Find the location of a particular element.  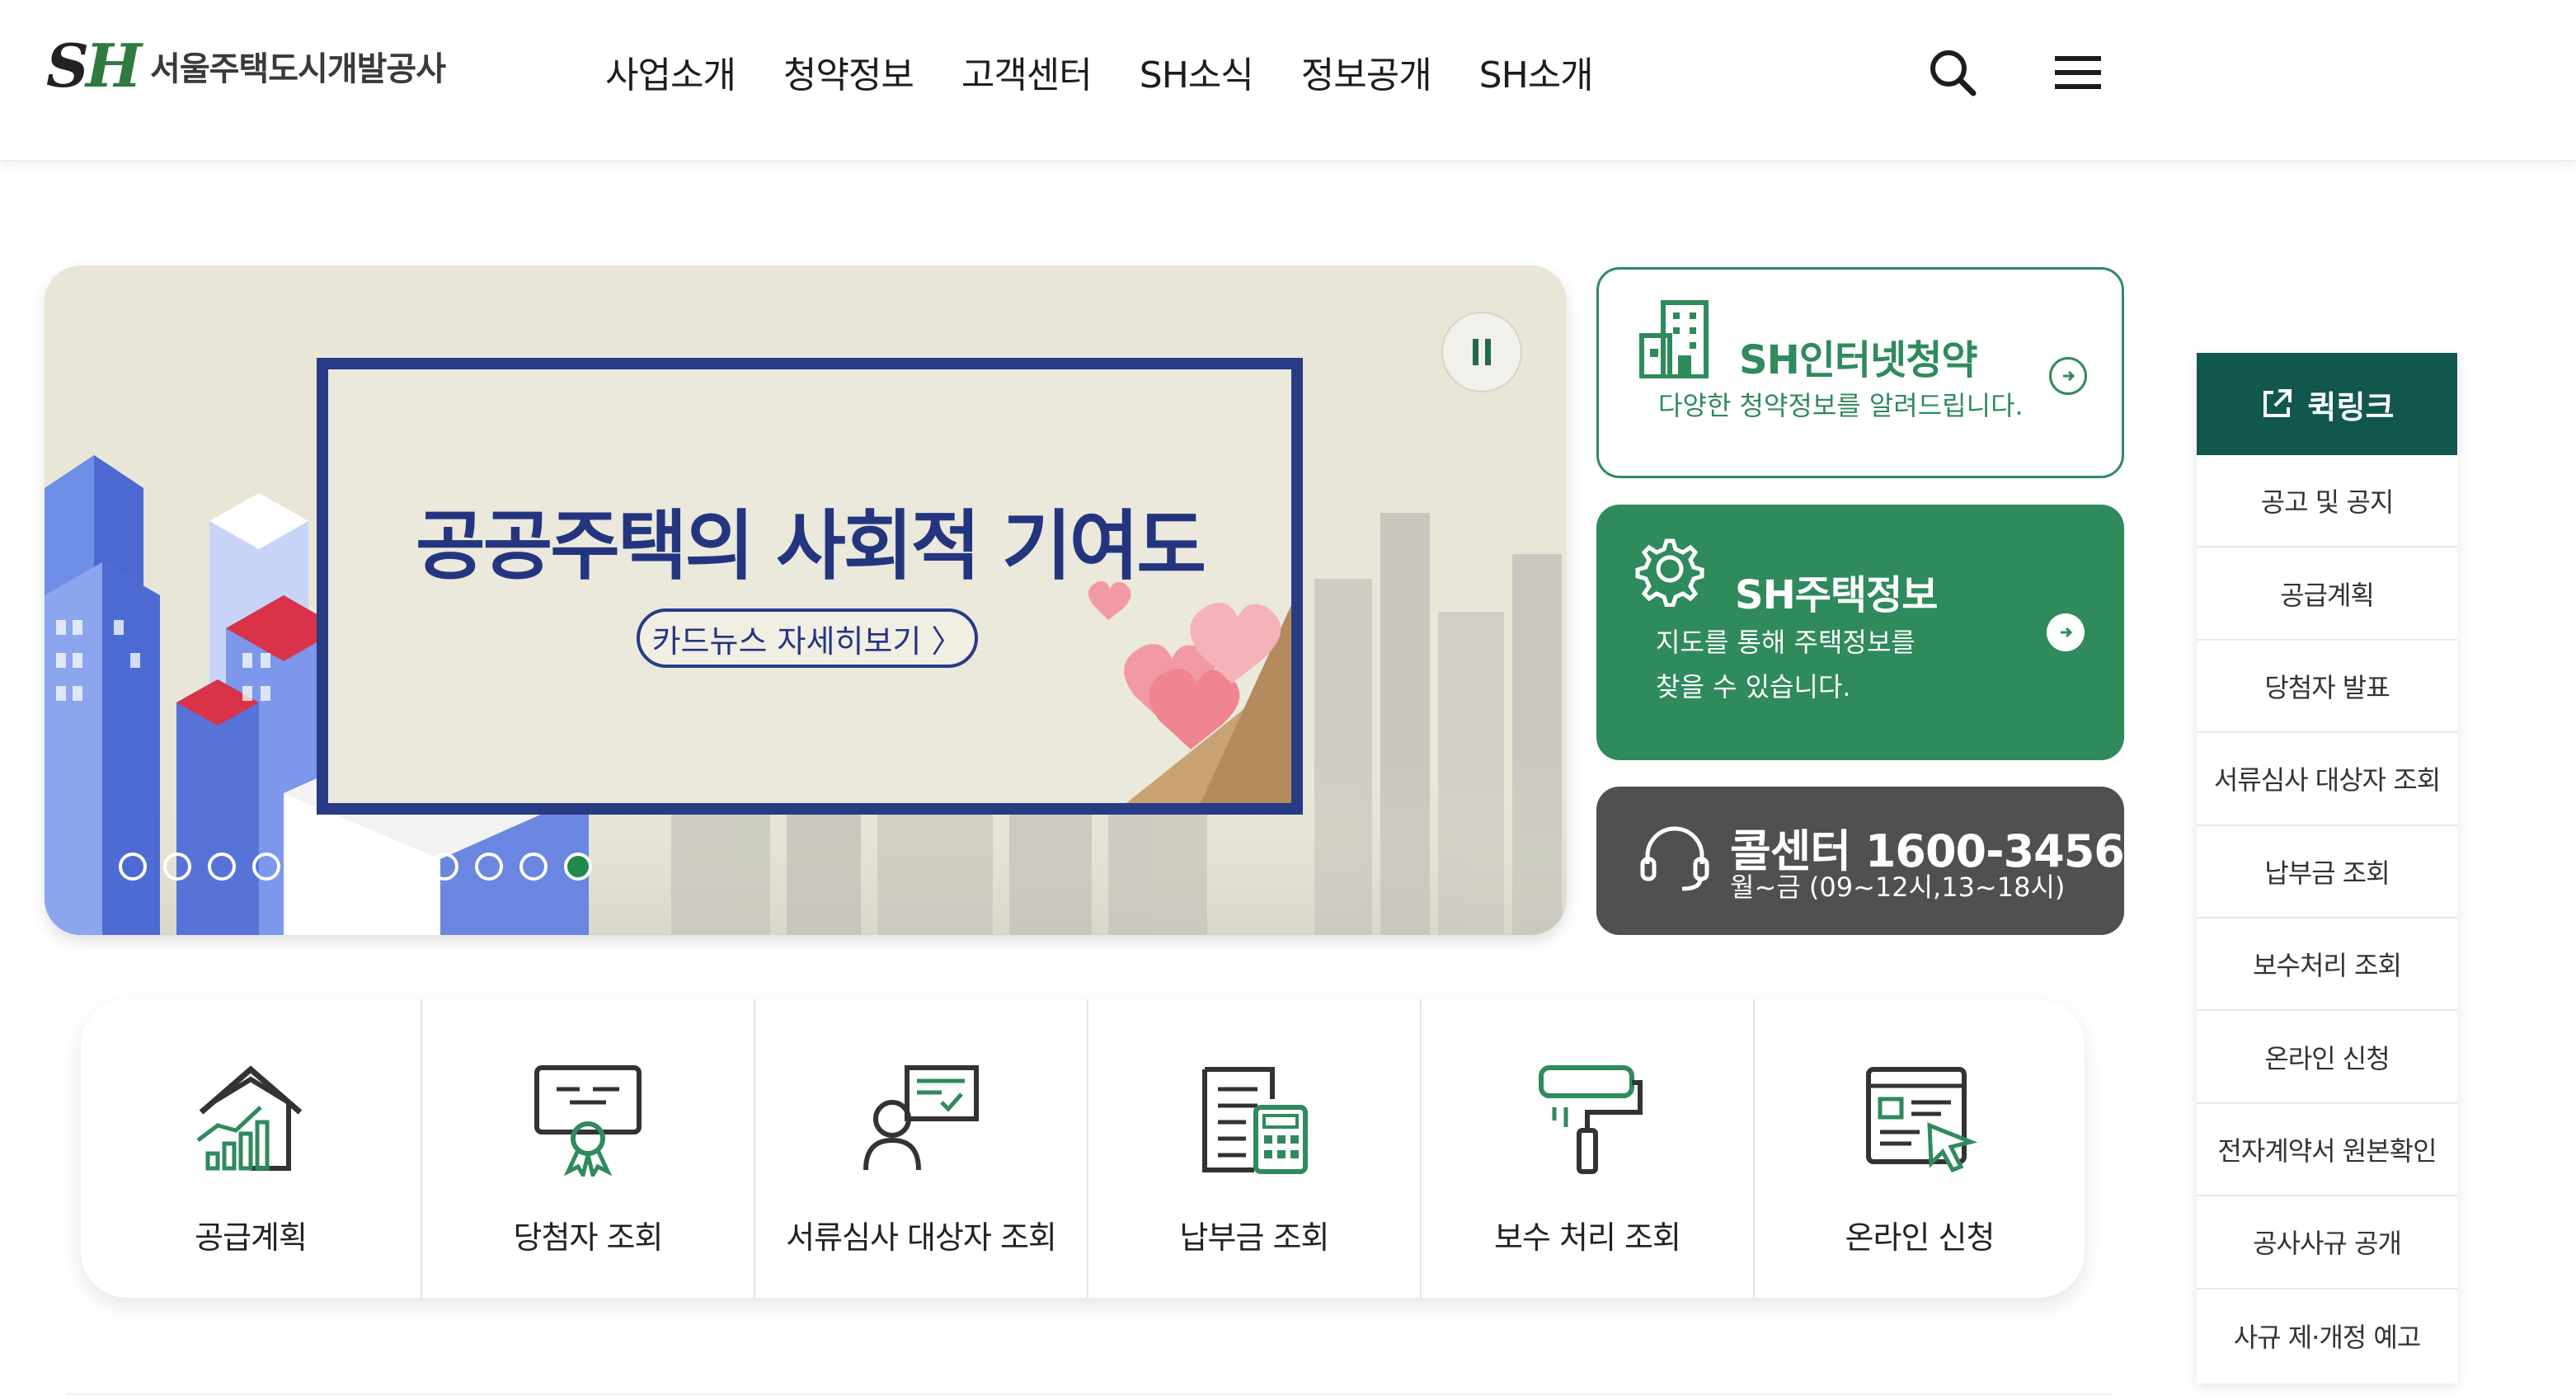

quicklink-item-supply-plan: 공급계획 is located at coordinates (2327, 594).